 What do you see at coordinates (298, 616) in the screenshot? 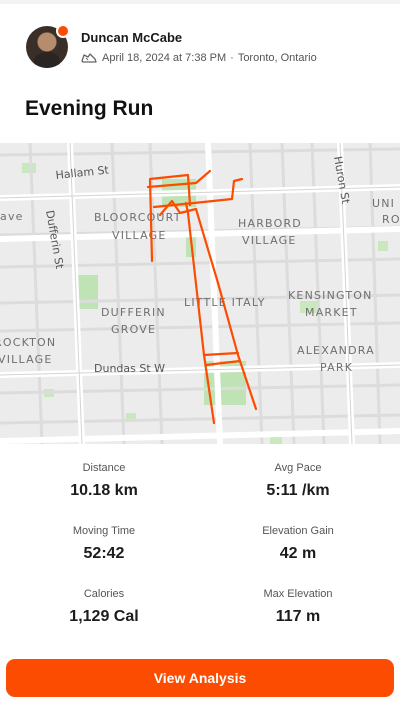
I see `stat-value: 117 m` at bounding box center [298, 616].